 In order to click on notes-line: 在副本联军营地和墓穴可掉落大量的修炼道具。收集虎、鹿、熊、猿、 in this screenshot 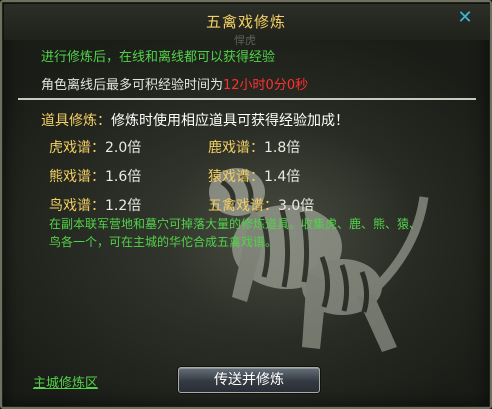, I will do `click(235, 224)`.